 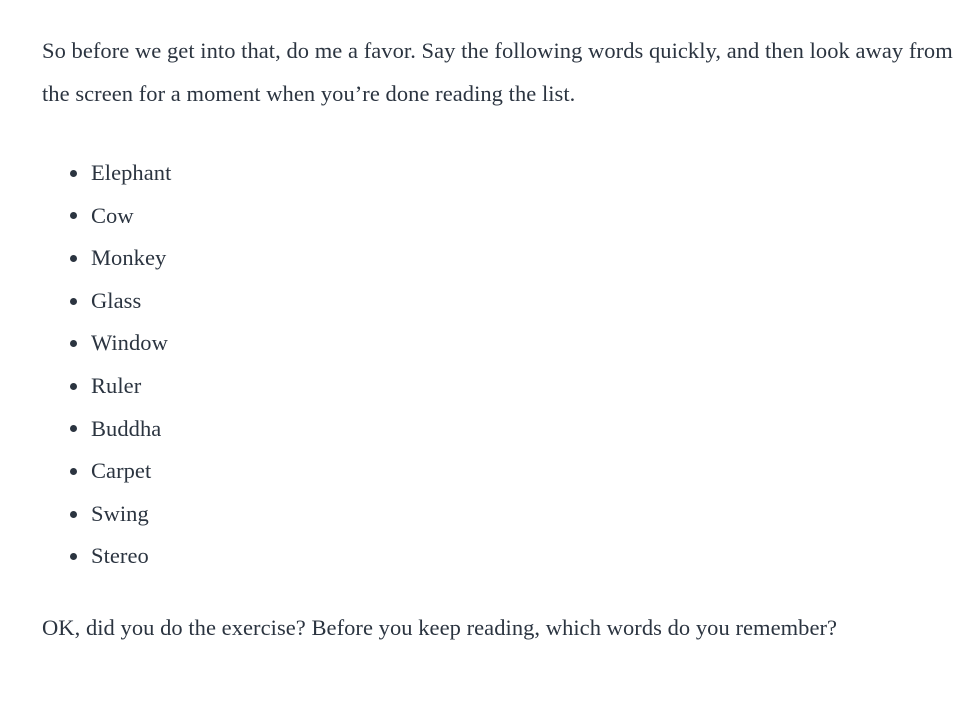 I want to click on list-item: Carpet, so click(x=501, y=471).